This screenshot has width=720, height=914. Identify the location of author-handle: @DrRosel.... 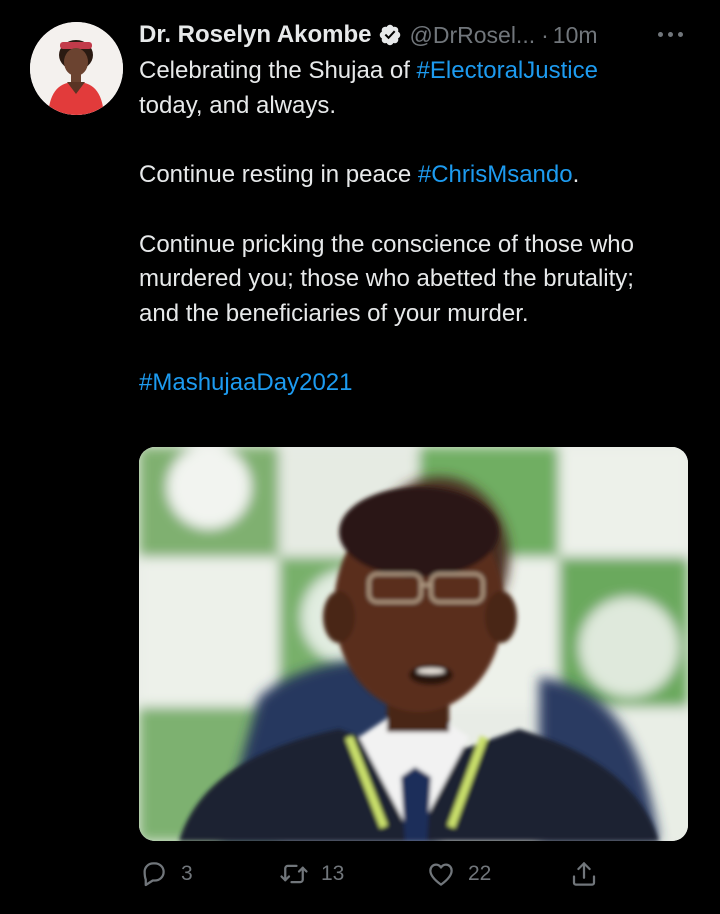
(473, 35).